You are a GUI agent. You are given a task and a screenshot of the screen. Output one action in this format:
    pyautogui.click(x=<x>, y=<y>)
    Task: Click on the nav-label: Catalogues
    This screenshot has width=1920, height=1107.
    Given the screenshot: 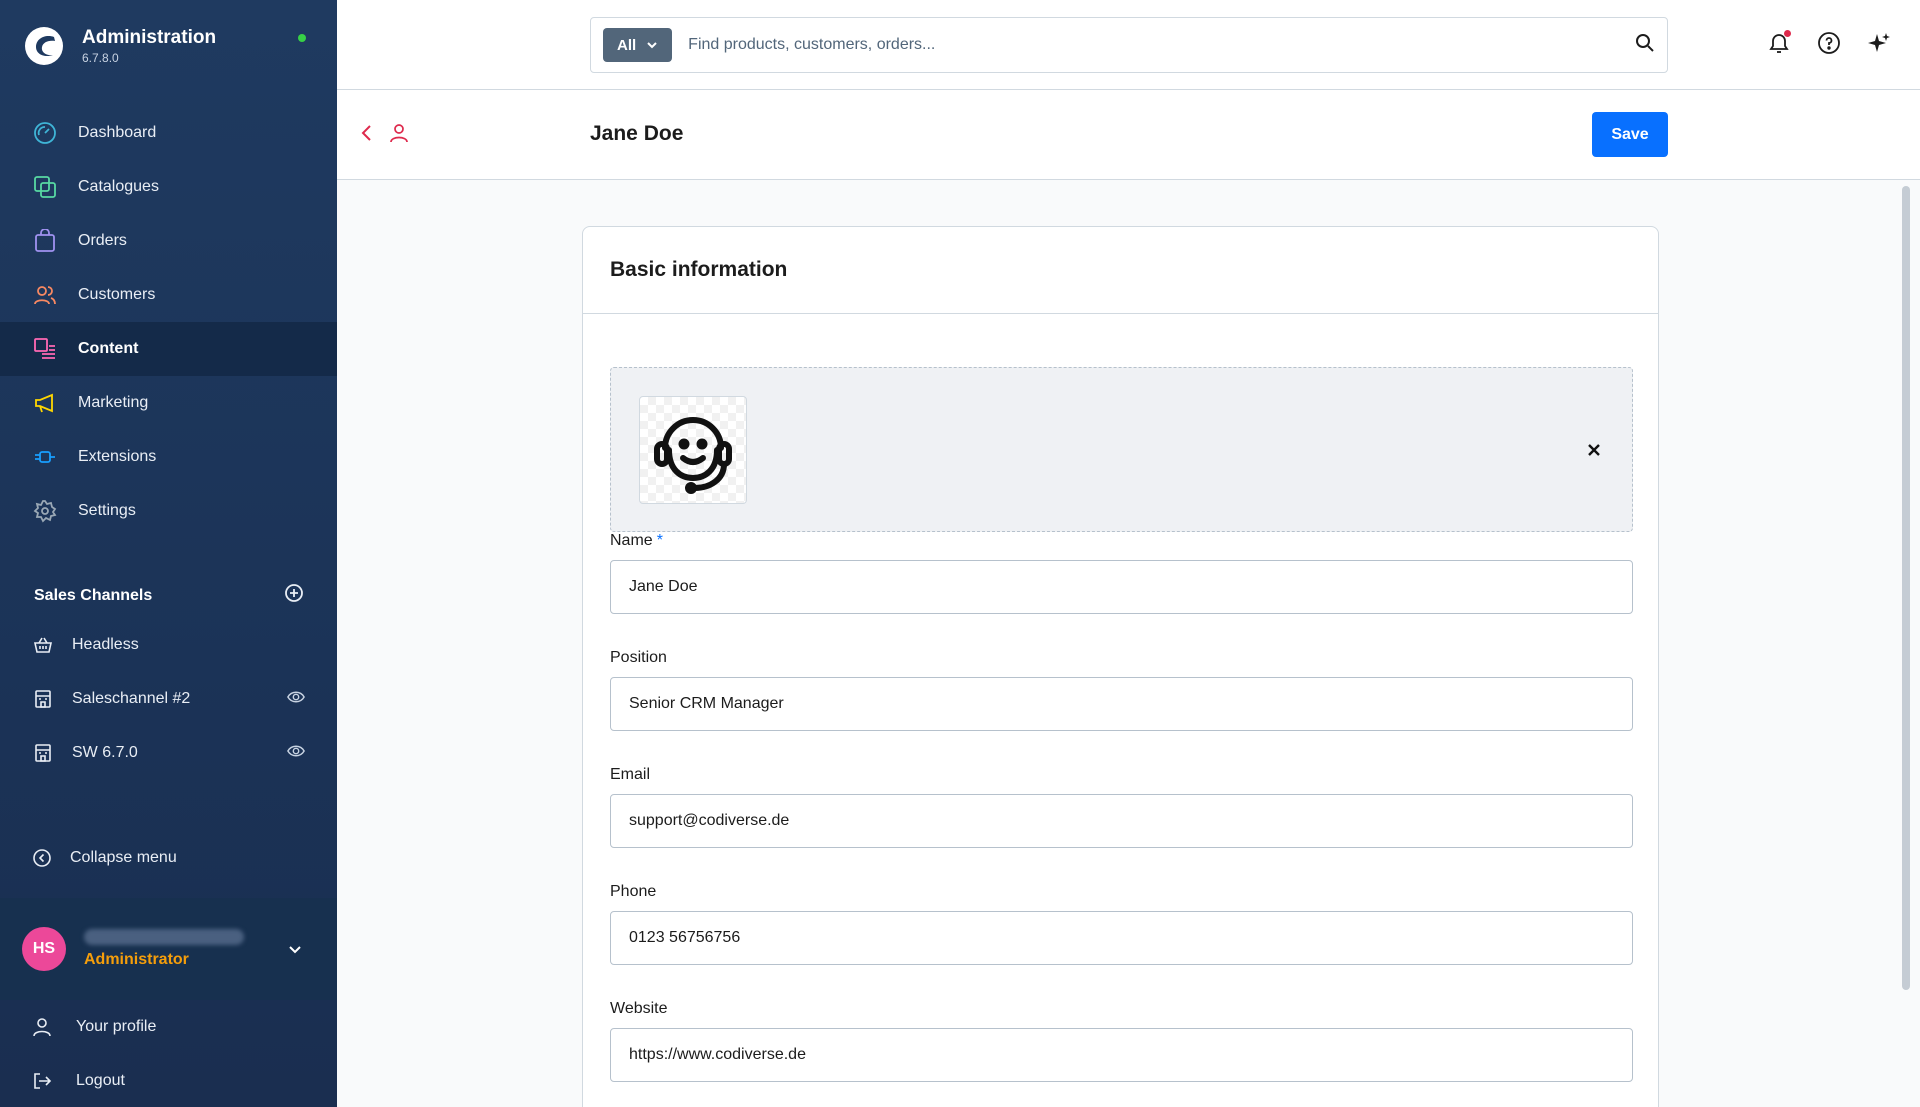 What is the action you would take?
    pyautogui.click(x=118, y=186)
    